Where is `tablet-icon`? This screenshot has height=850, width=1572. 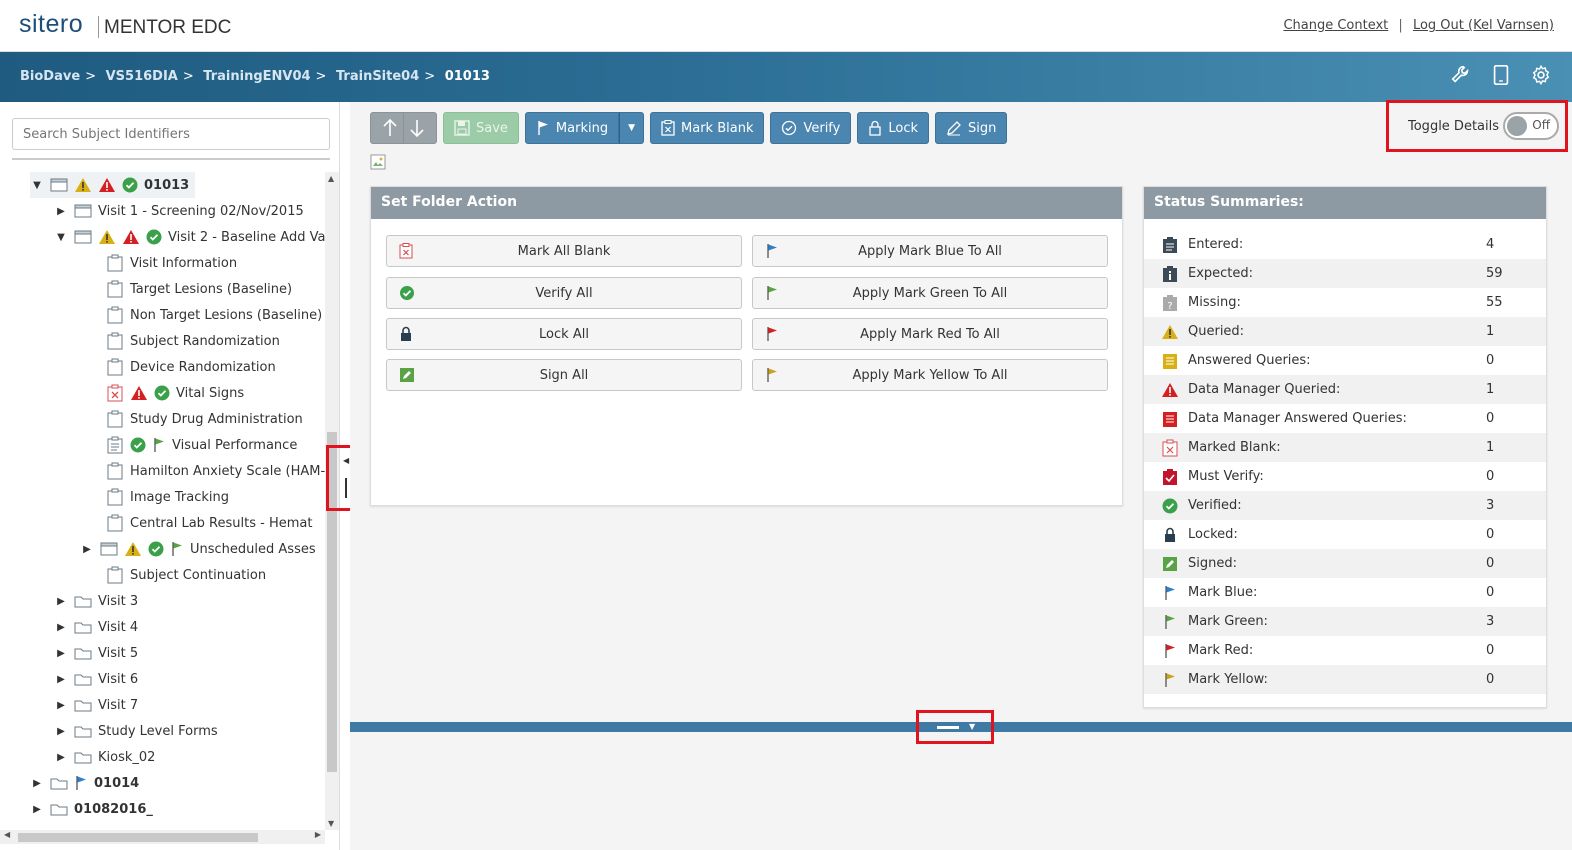 tablet-icon is located at coordinates (1501, 75).